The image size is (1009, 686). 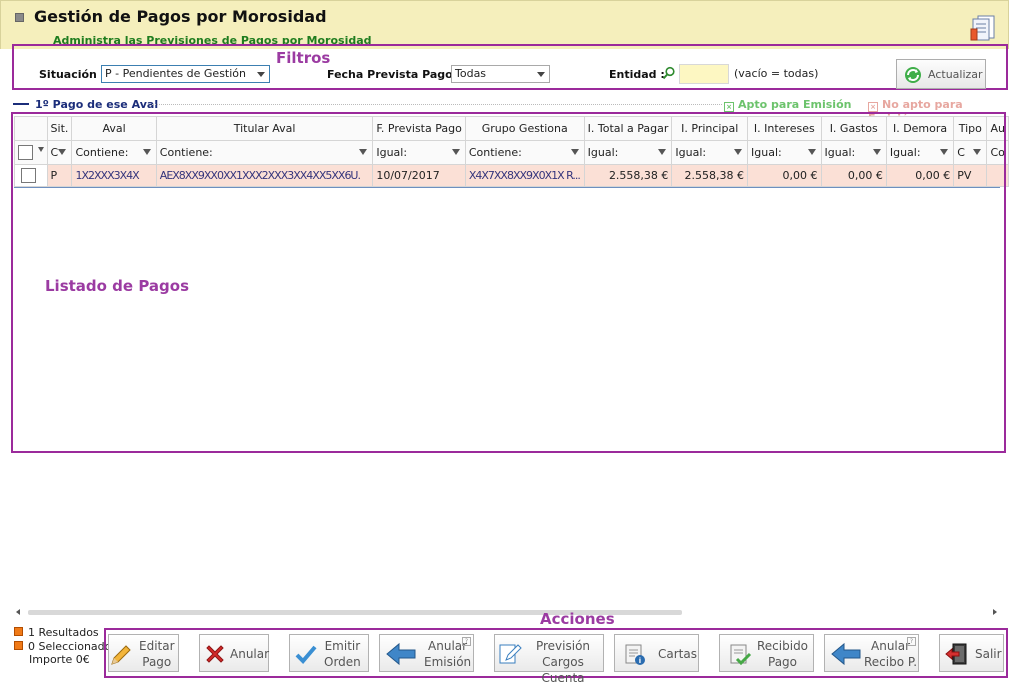 I want to click on scroll-right-icon, so click(x=995, y=612).